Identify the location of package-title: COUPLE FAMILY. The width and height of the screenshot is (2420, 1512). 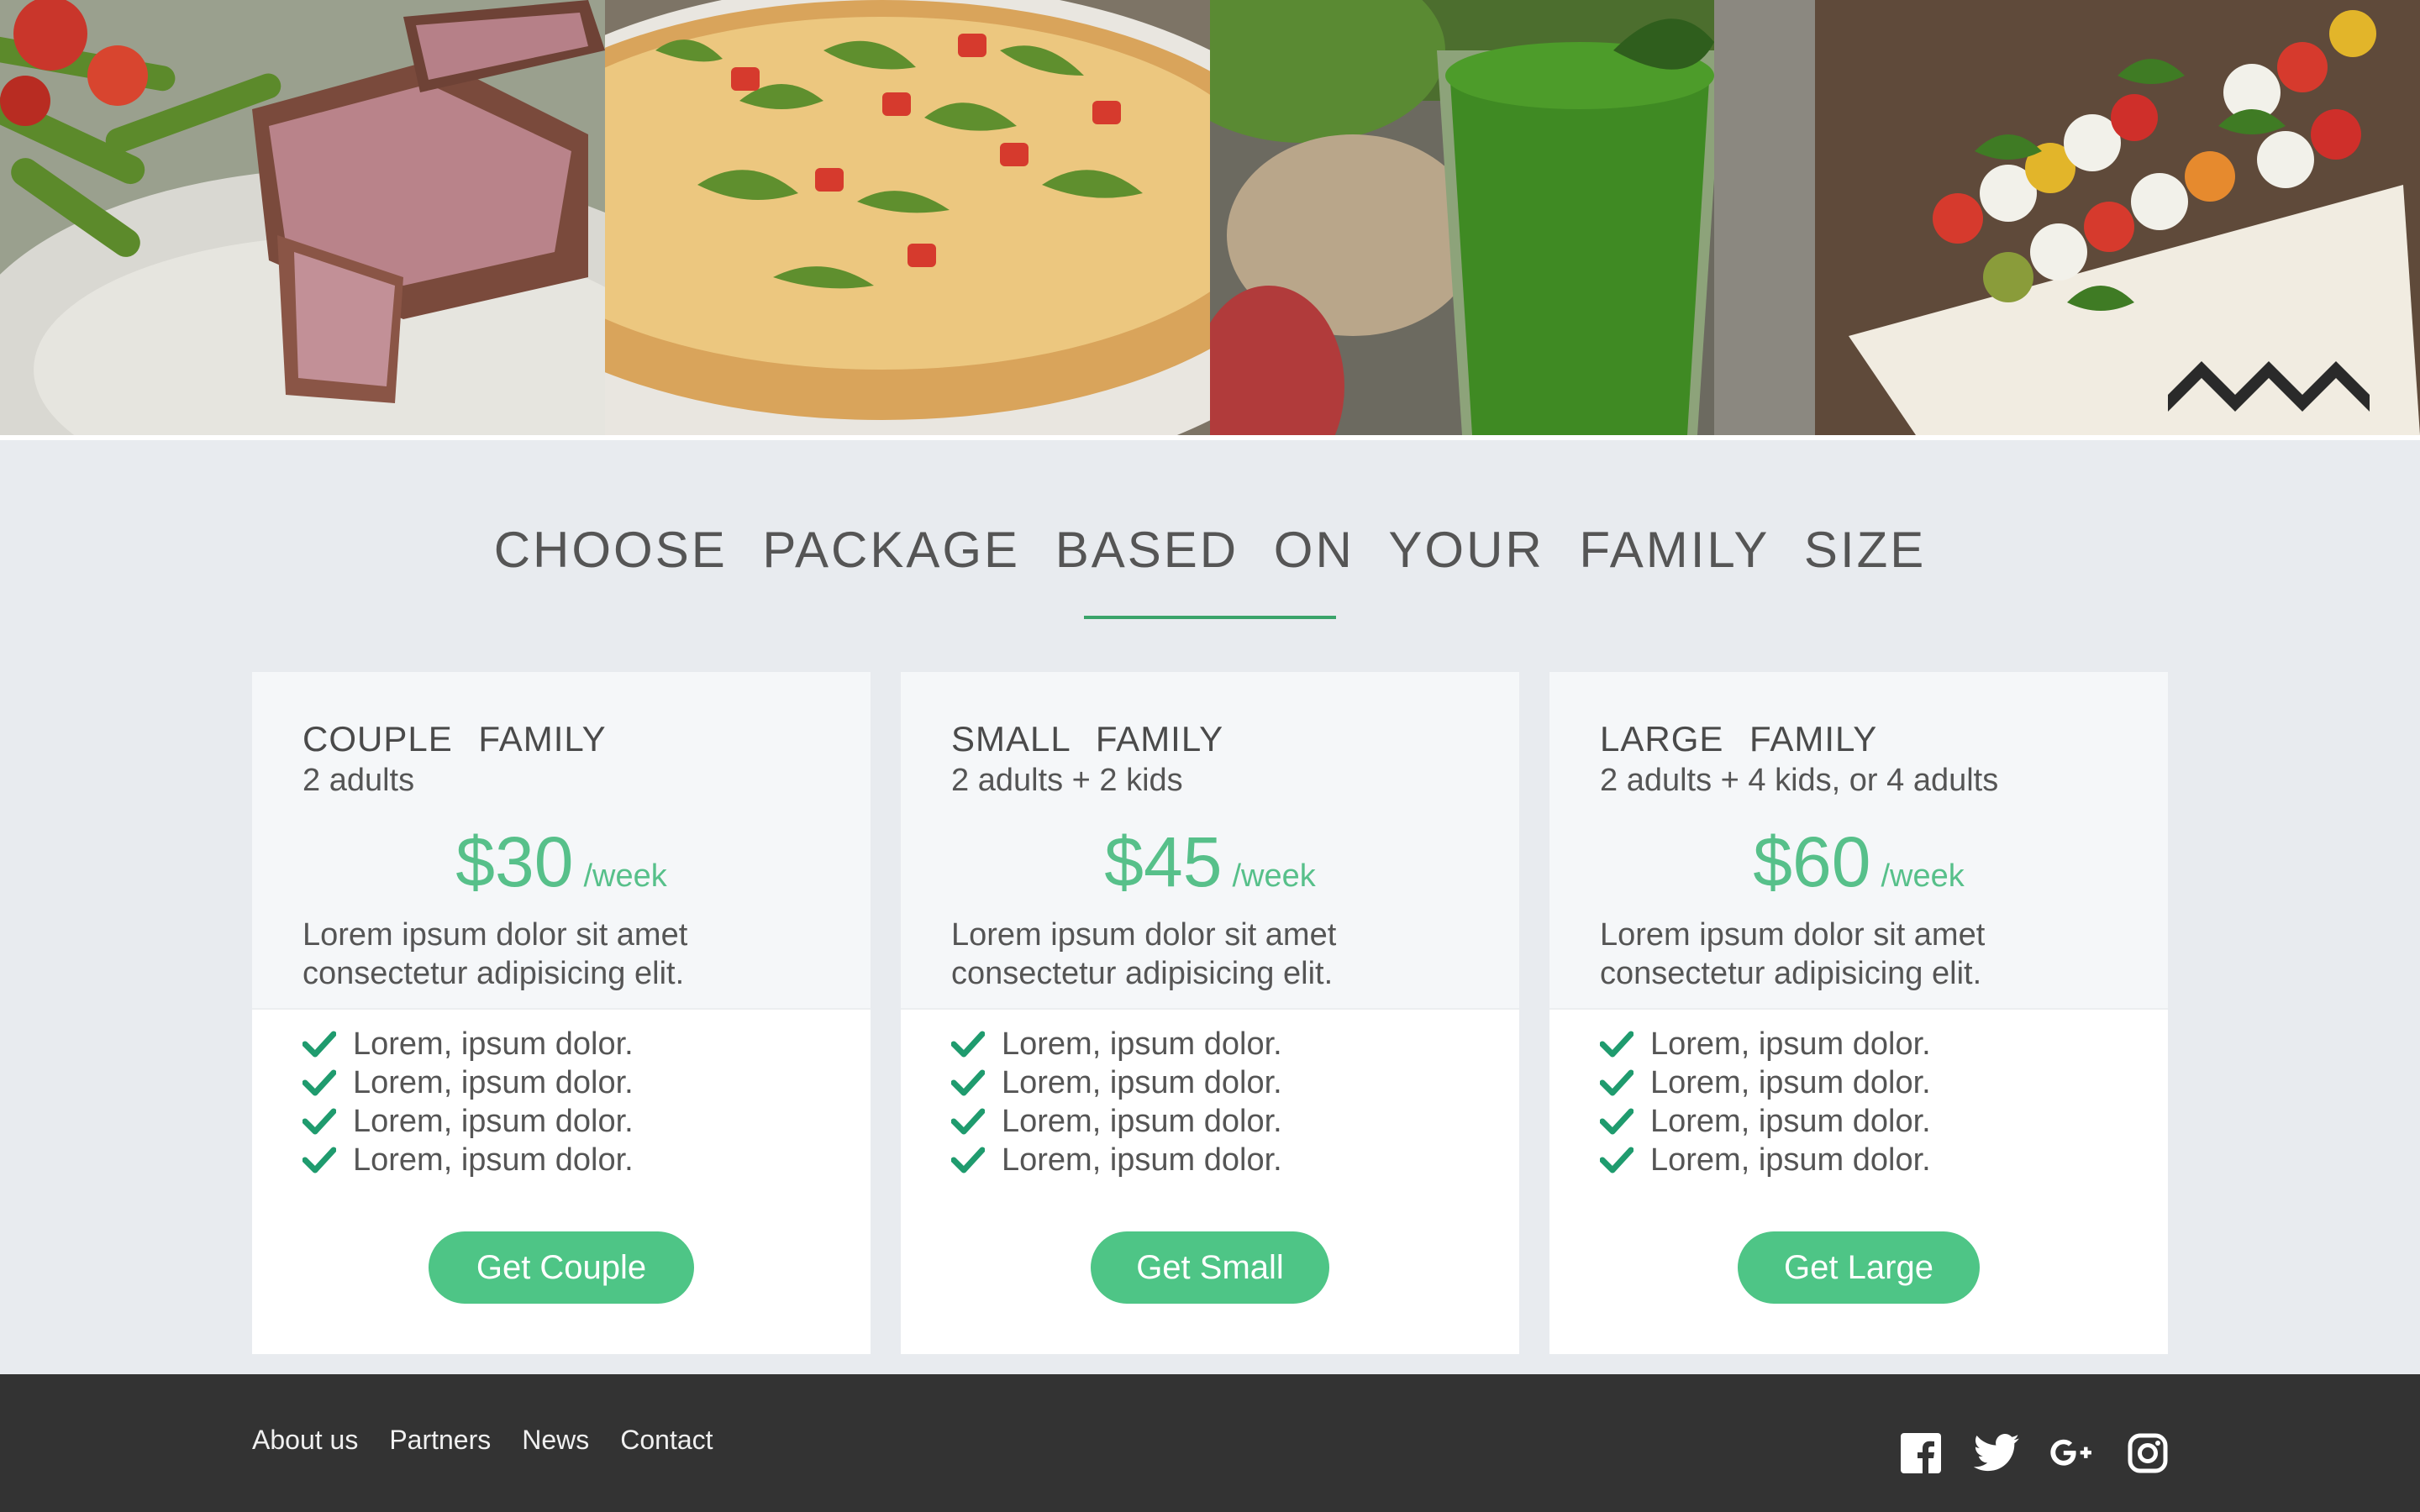
(454, 739).